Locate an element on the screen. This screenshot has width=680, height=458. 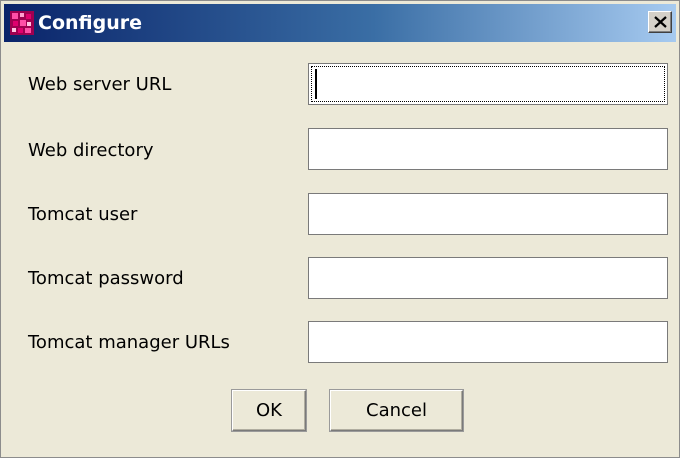
tomcat-user-label: Tomcat user is located at coordinates (83, 214).